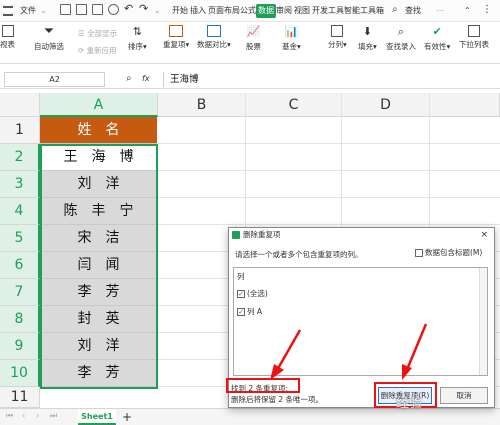 The image size is (500, 425). I want to click on duplicates-button: 重复项▾, so click(176, 37).